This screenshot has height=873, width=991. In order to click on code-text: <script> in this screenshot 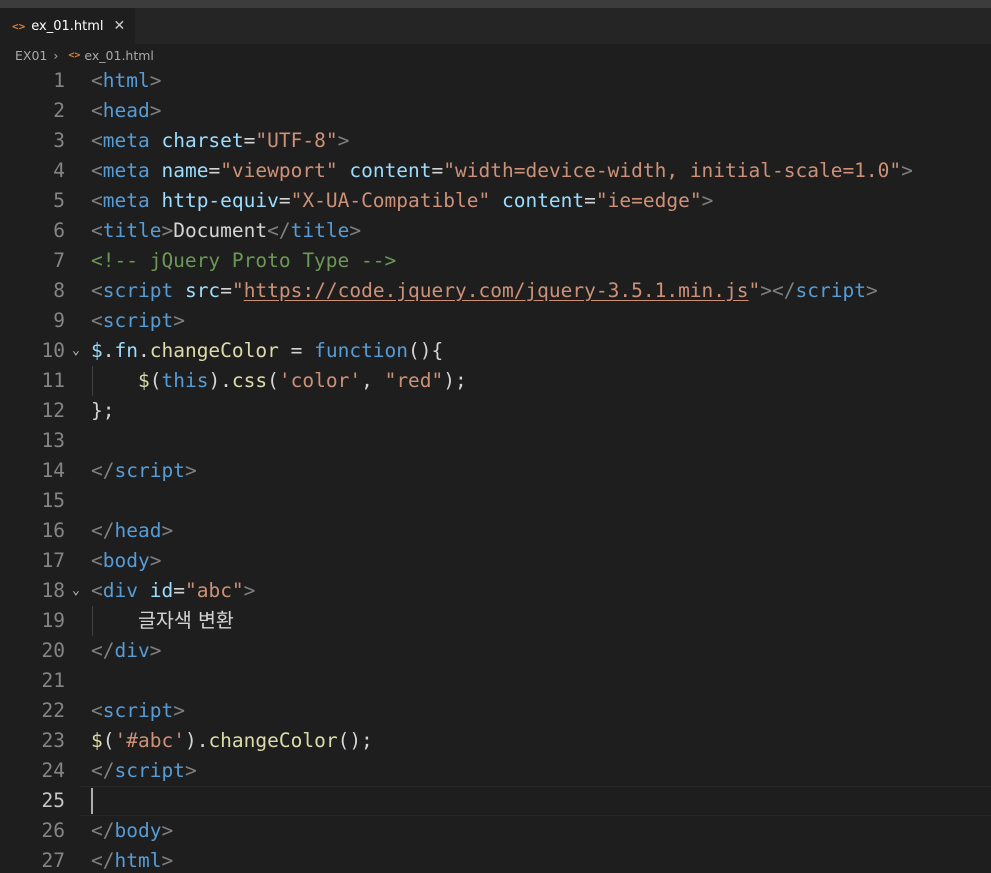, I will do `click(138, 711)`.